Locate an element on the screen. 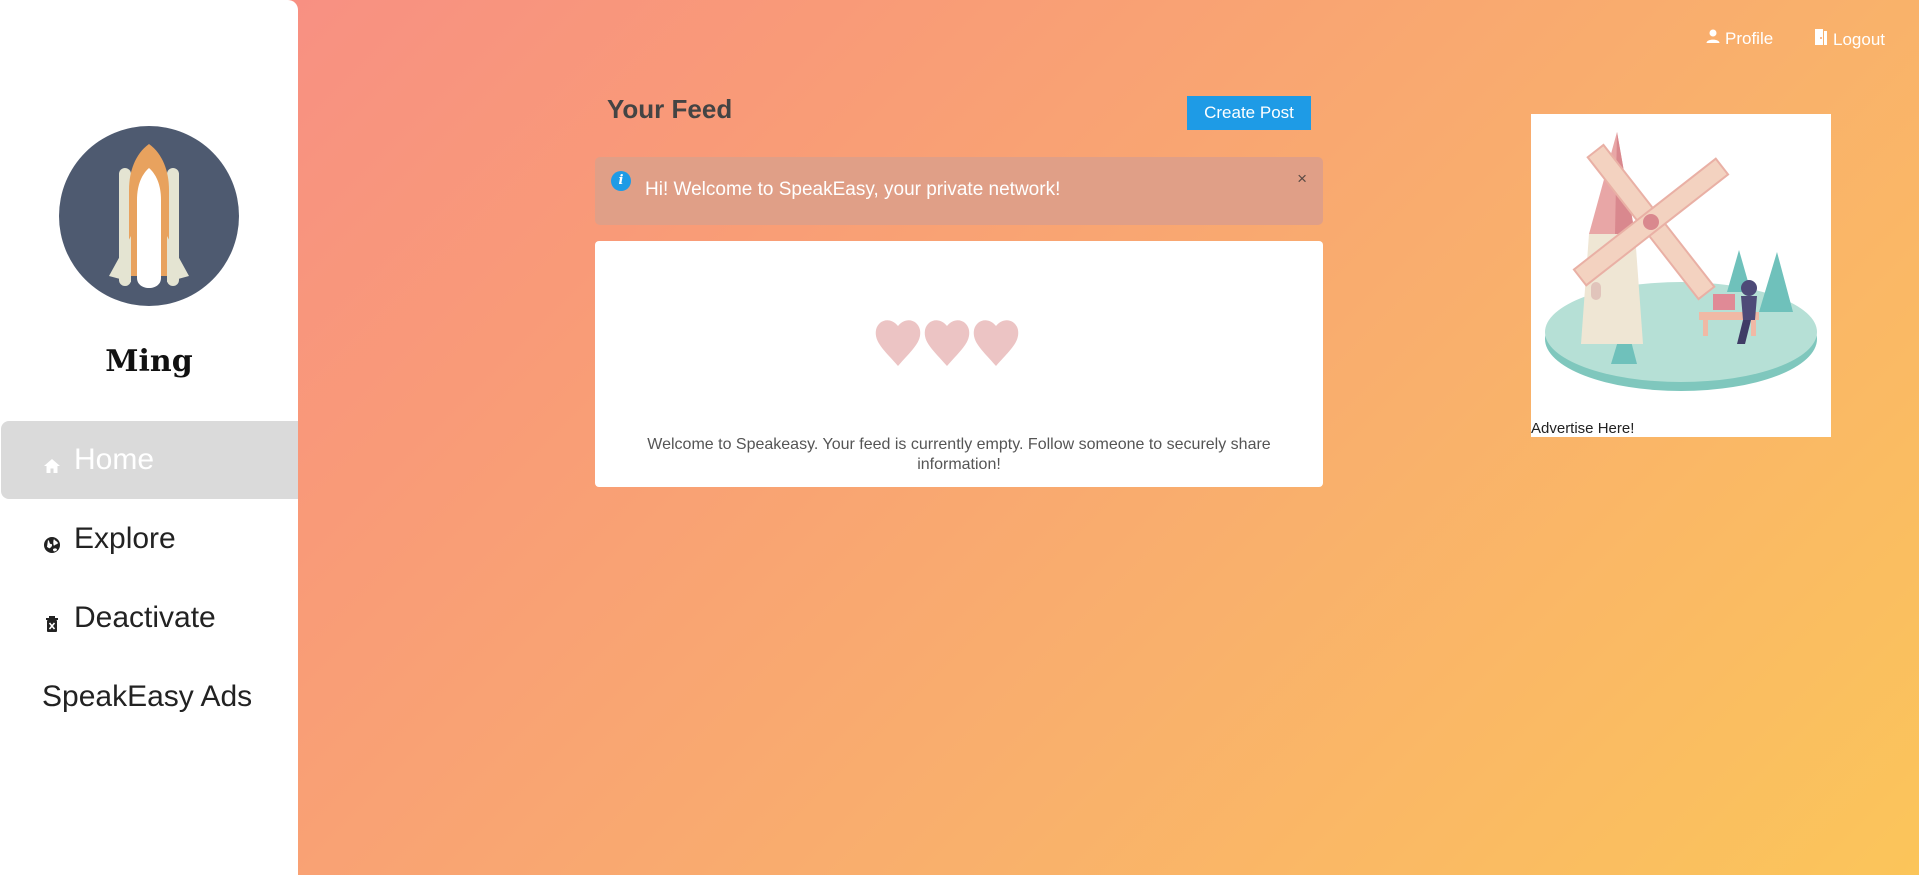 The height and width of the screenshot is (875, 1919). sidebar-item-label: Explore is located at coordinates (125, 538).